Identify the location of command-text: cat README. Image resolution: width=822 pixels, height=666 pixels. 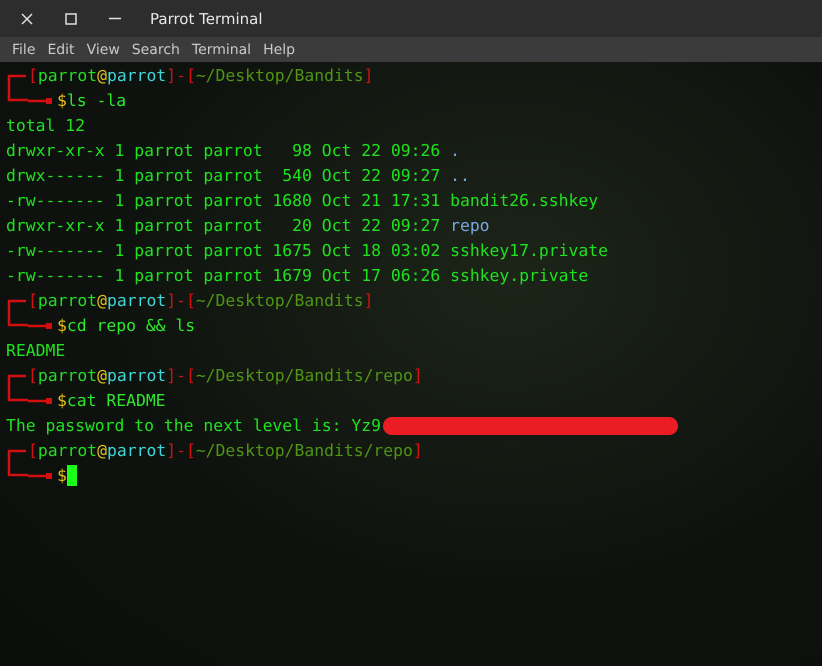
(116, 400).